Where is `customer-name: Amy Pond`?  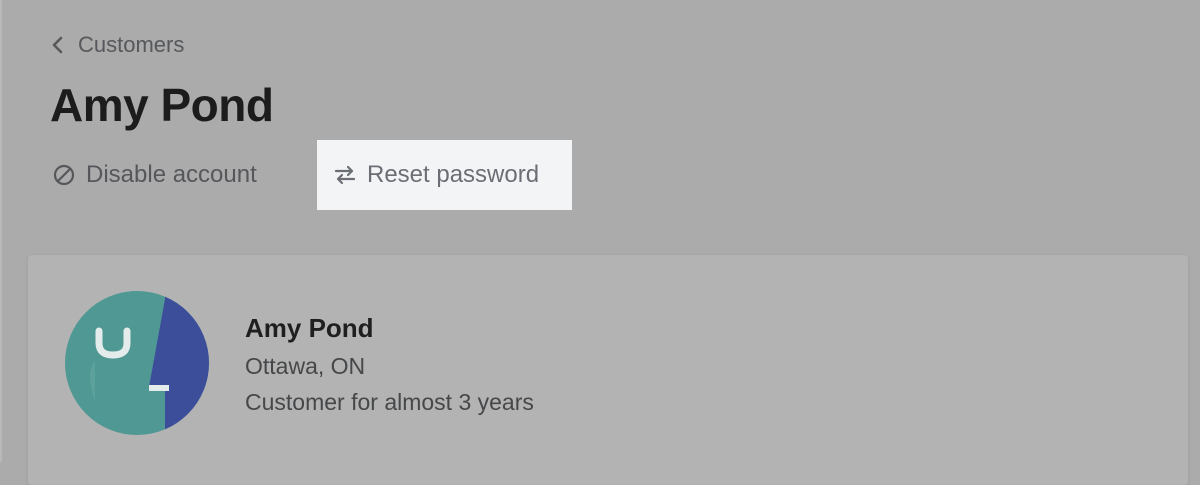
customer-name: Amy Pond is located at coordinates (309, 328).